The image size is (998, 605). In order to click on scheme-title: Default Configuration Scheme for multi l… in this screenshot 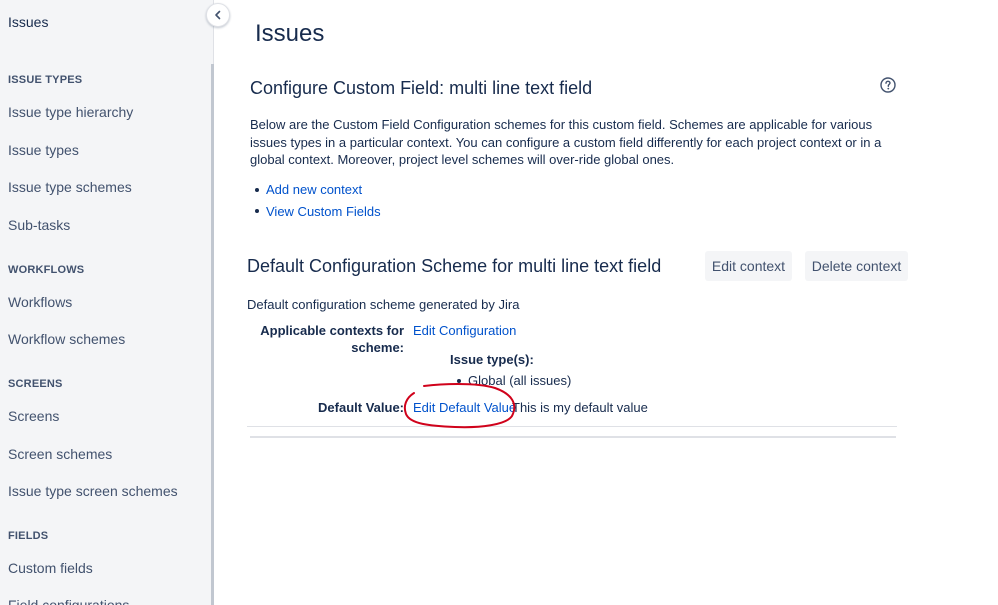, I will do `click(454, 266)`.